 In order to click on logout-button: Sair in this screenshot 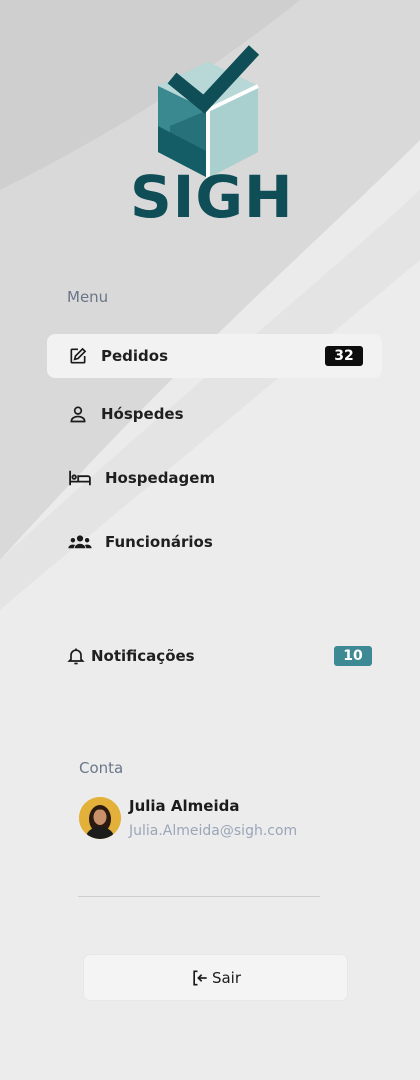, I will do `click(215, 977)`.